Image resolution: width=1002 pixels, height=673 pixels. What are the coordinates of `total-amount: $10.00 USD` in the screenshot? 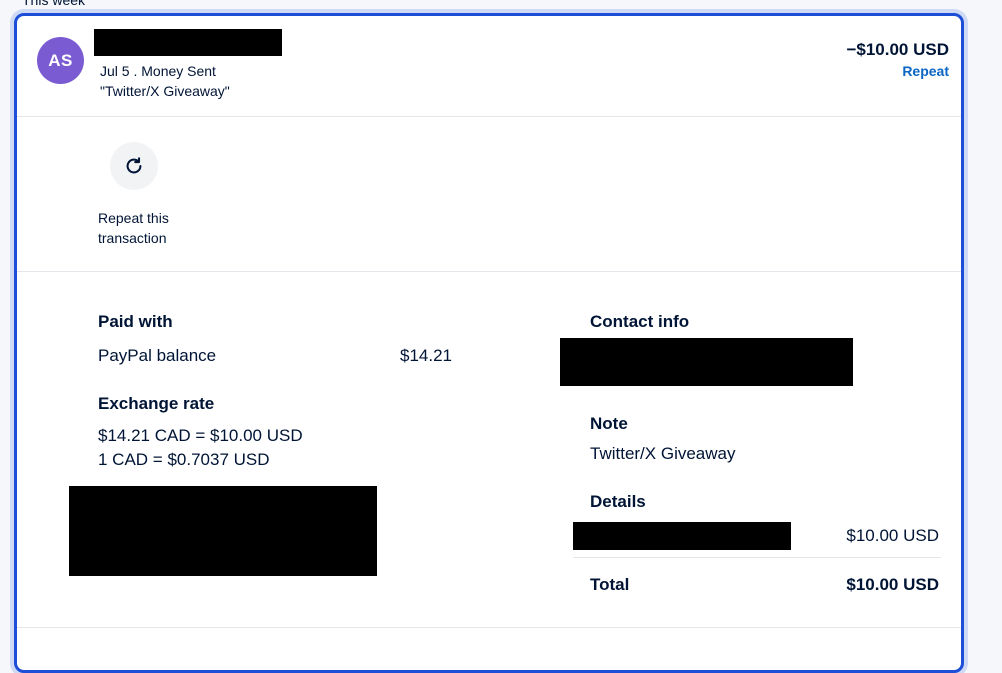 It's located at (892, 584).